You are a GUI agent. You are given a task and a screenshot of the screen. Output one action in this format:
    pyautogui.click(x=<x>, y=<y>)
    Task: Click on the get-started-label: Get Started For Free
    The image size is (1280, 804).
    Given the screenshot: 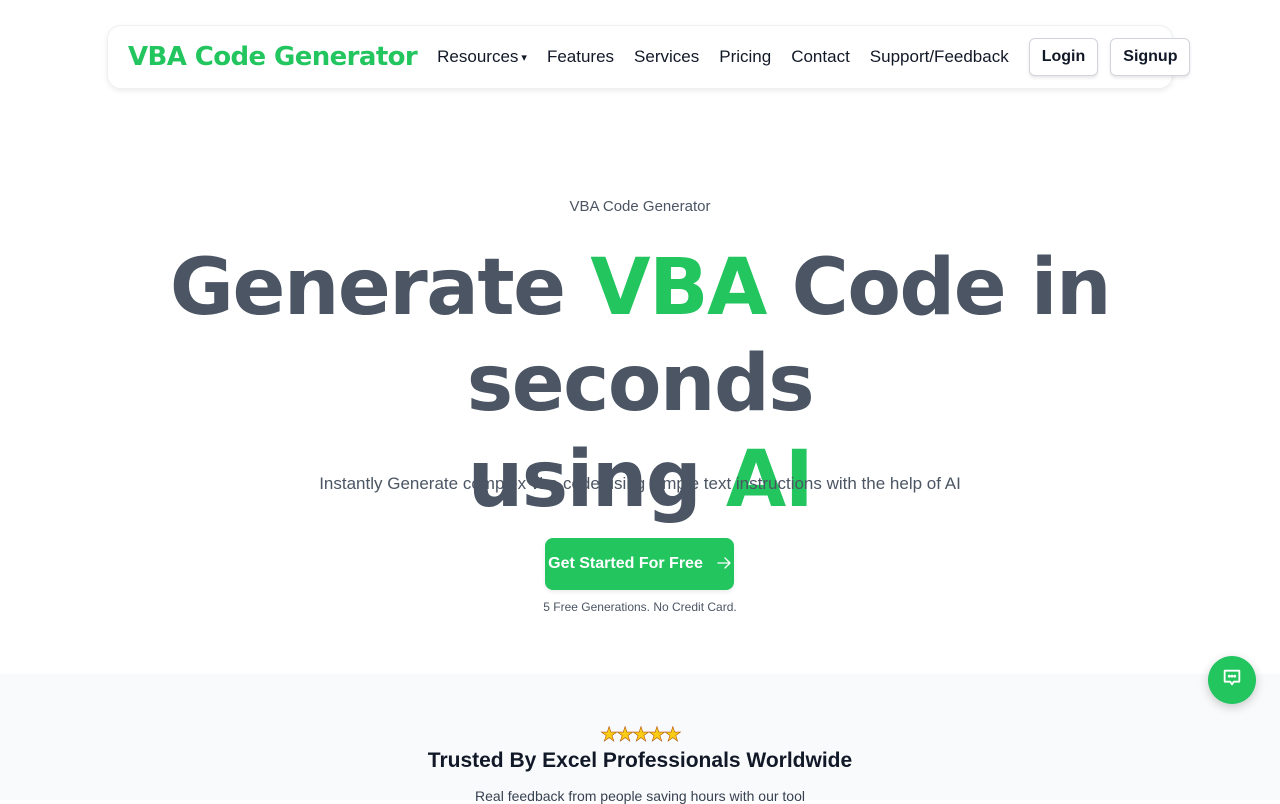 What is the action you would take?
    pyautogui.click(x=625, y=563)
    